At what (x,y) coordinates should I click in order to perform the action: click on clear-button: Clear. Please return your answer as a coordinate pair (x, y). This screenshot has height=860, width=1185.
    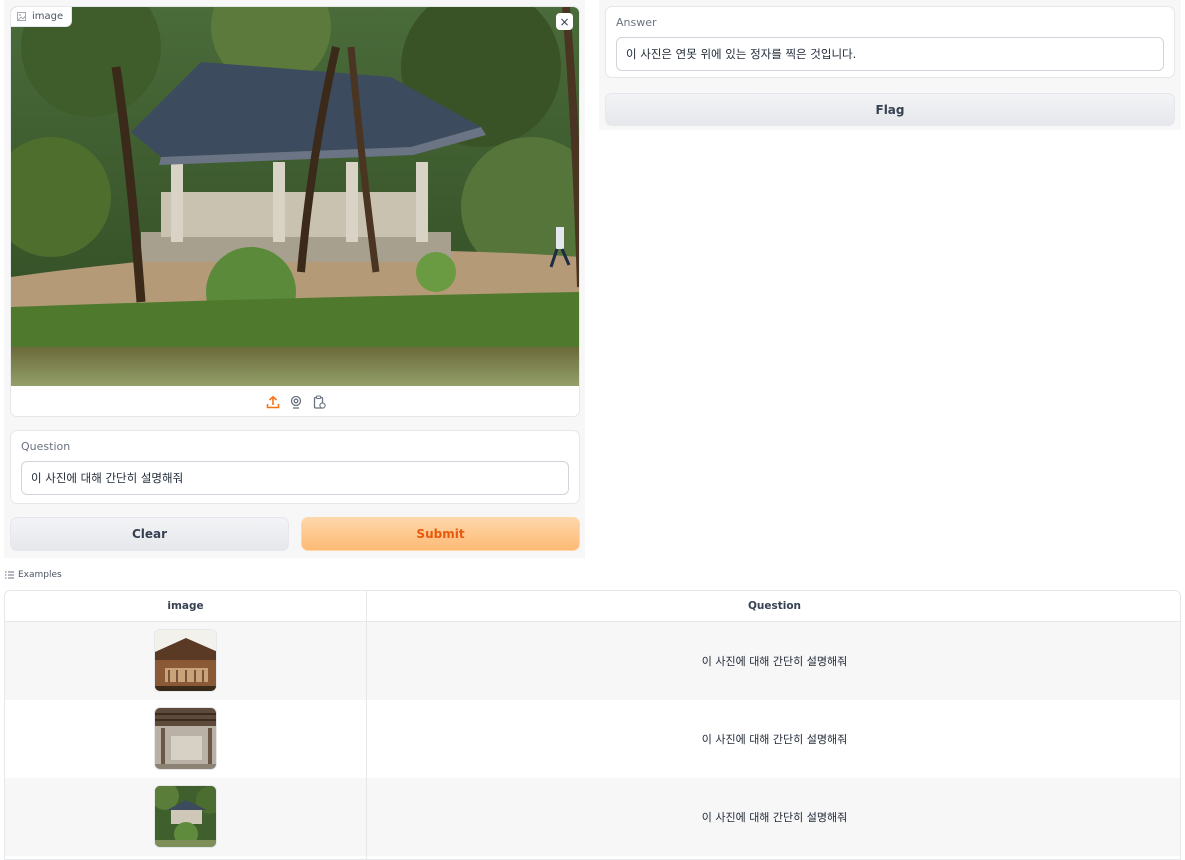
    Looking at the image, I should click on (149, 534).